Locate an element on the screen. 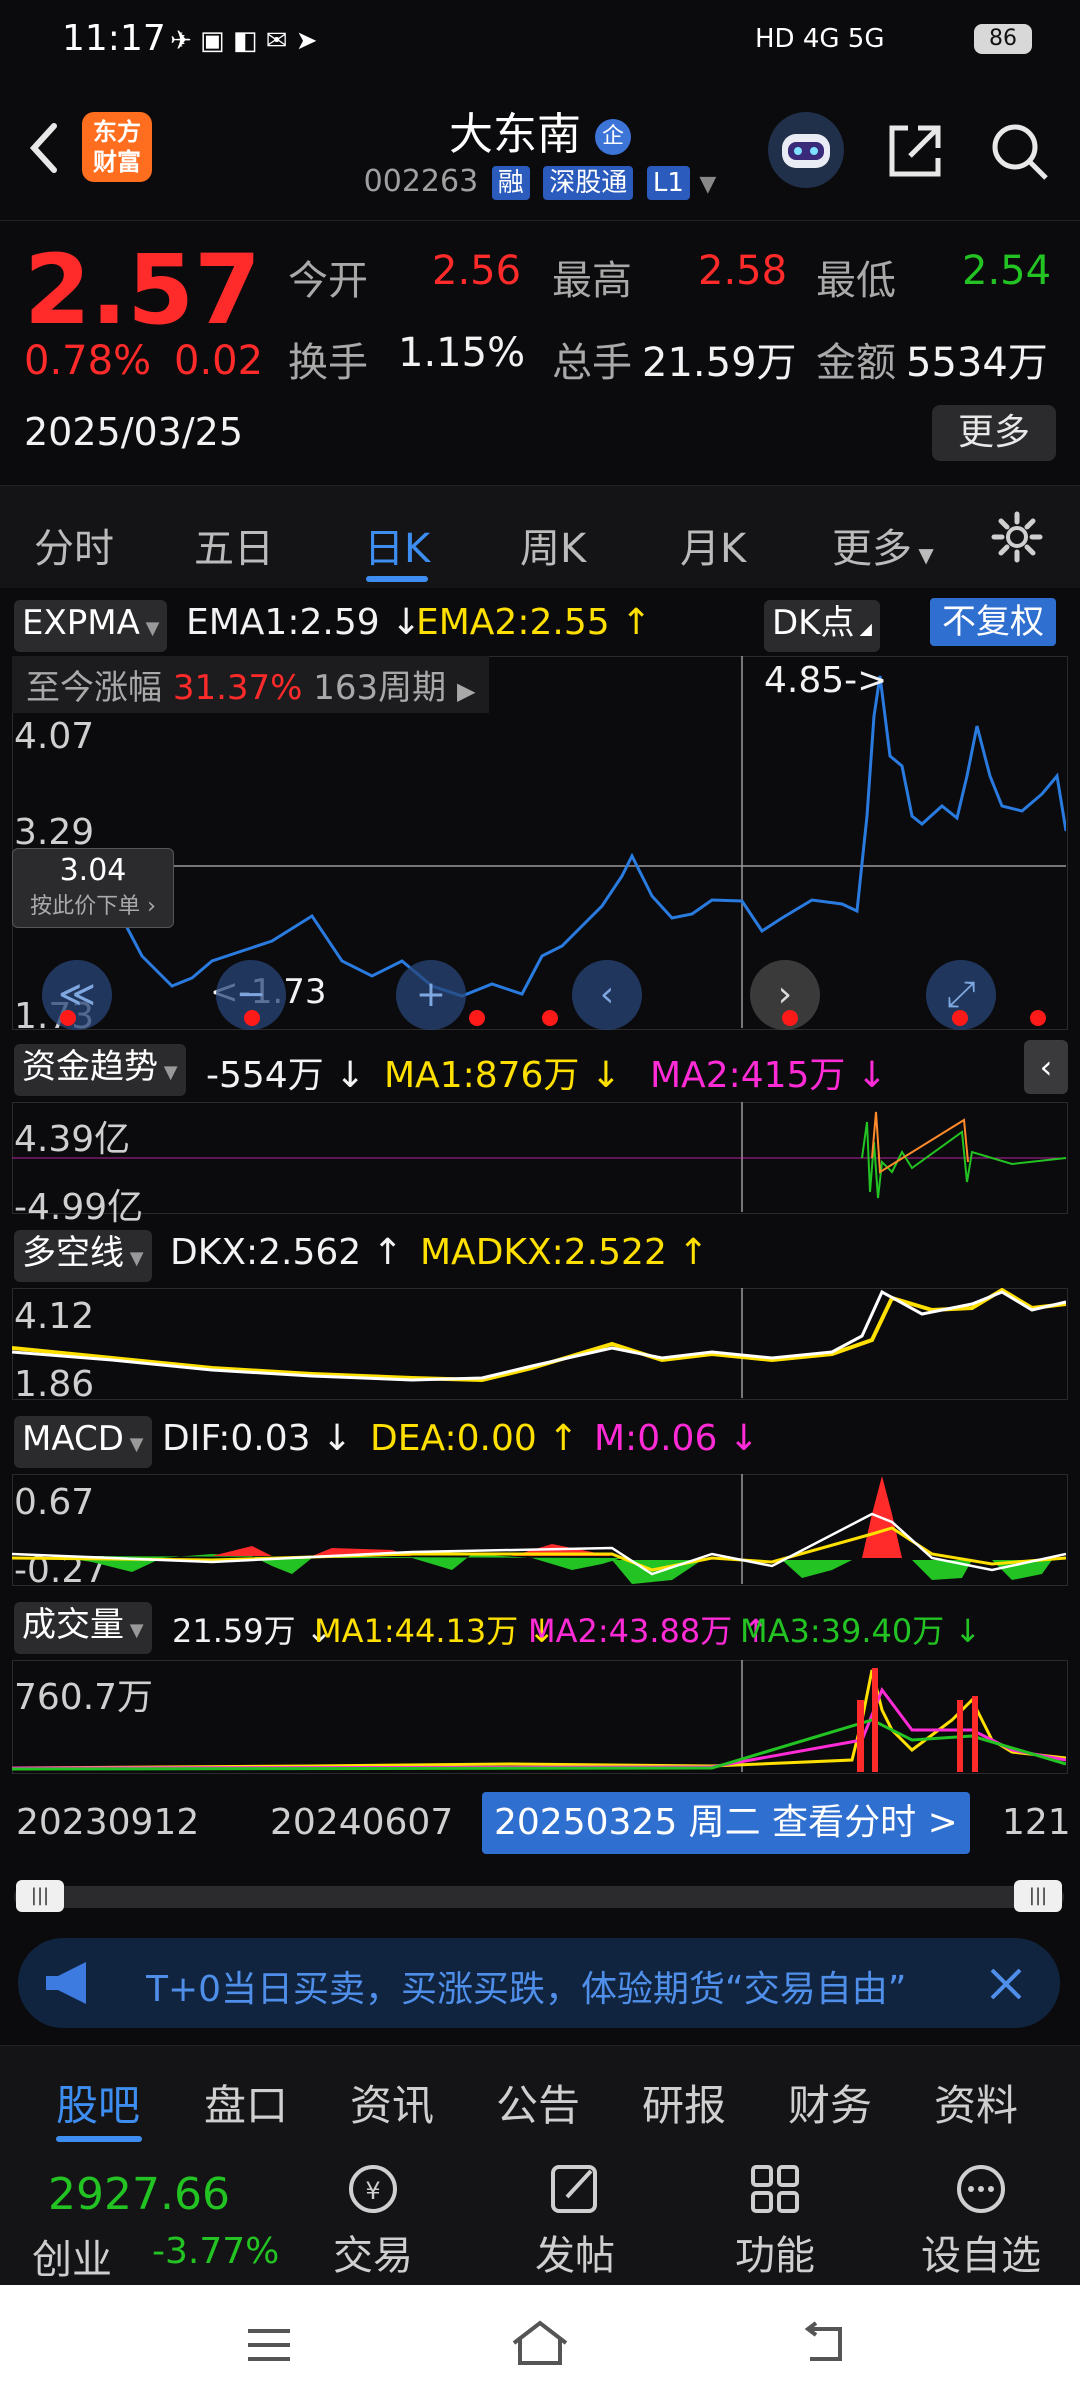 The image size is (1080, 2408). trade-button: ¥ 交易 is located at coordinates (373, 2220).